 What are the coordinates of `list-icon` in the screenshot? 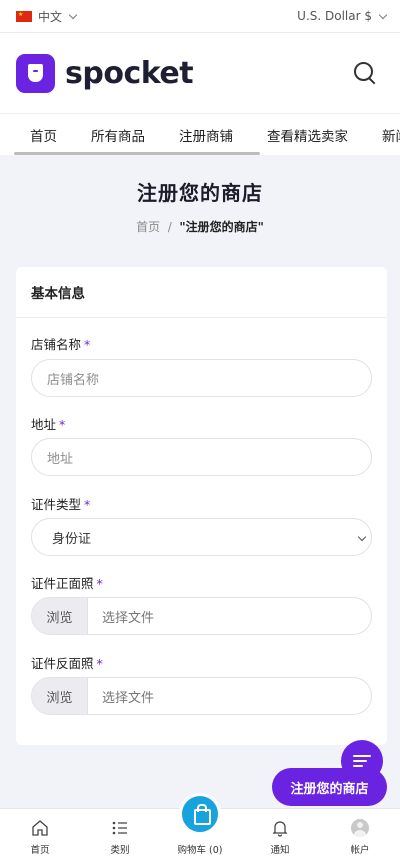 It's located at (119, 828).